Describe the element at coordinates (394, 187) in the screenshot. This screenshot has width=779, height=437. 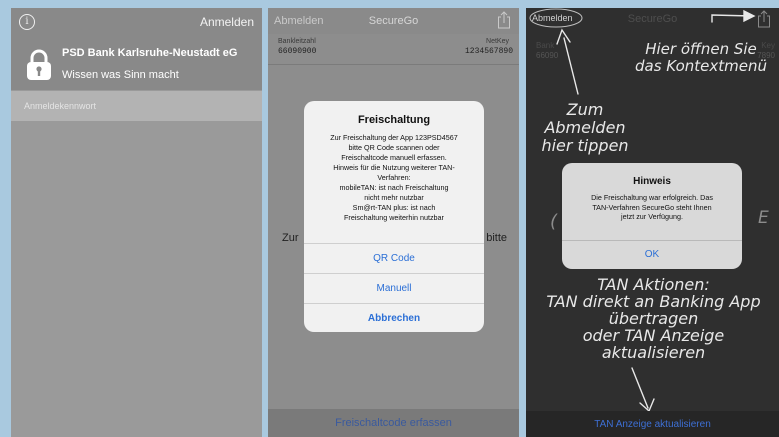
I see `dialog-line: mobileTAN: ist nach Freischaltung` at that location.